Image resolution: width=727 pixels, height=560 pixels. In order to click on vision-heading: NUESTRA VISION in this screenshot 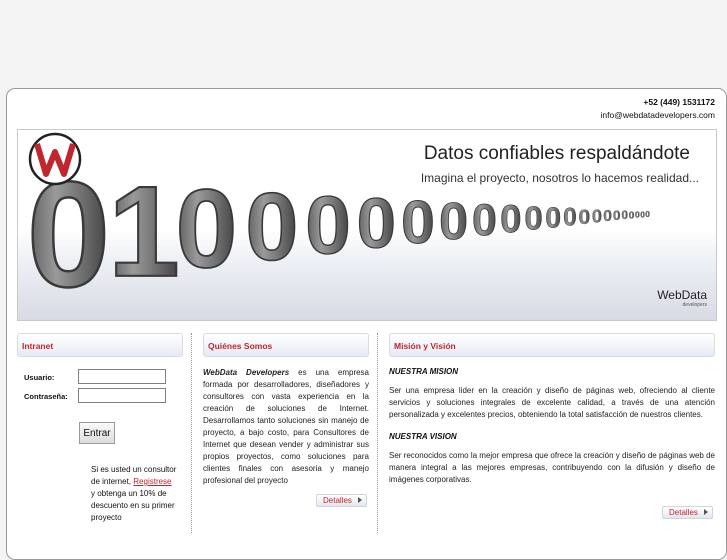, I will do `click(423, 436)`.